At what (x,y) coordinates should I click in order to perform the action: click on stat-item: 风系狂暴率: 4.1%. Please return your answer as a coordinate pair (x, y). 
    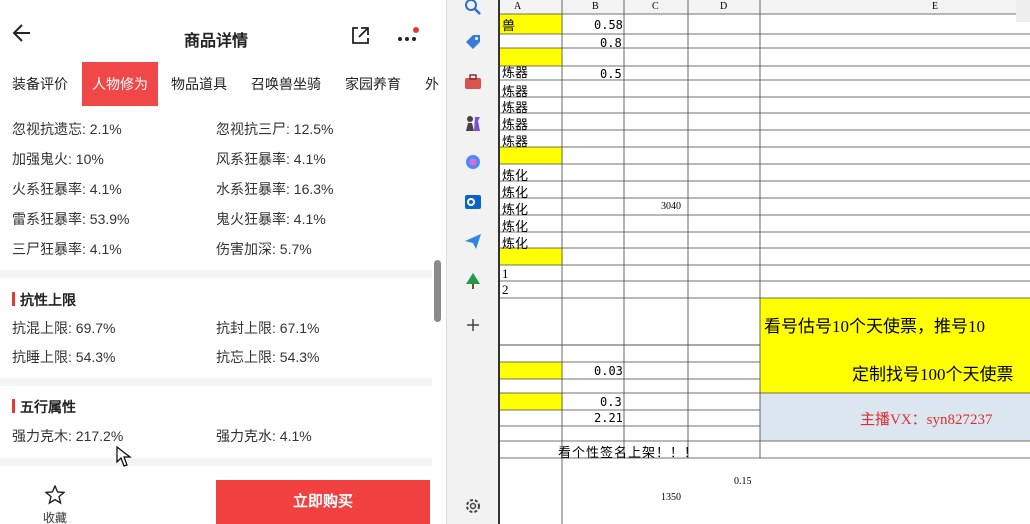
    Looking at the image, I should click on (271, 159).